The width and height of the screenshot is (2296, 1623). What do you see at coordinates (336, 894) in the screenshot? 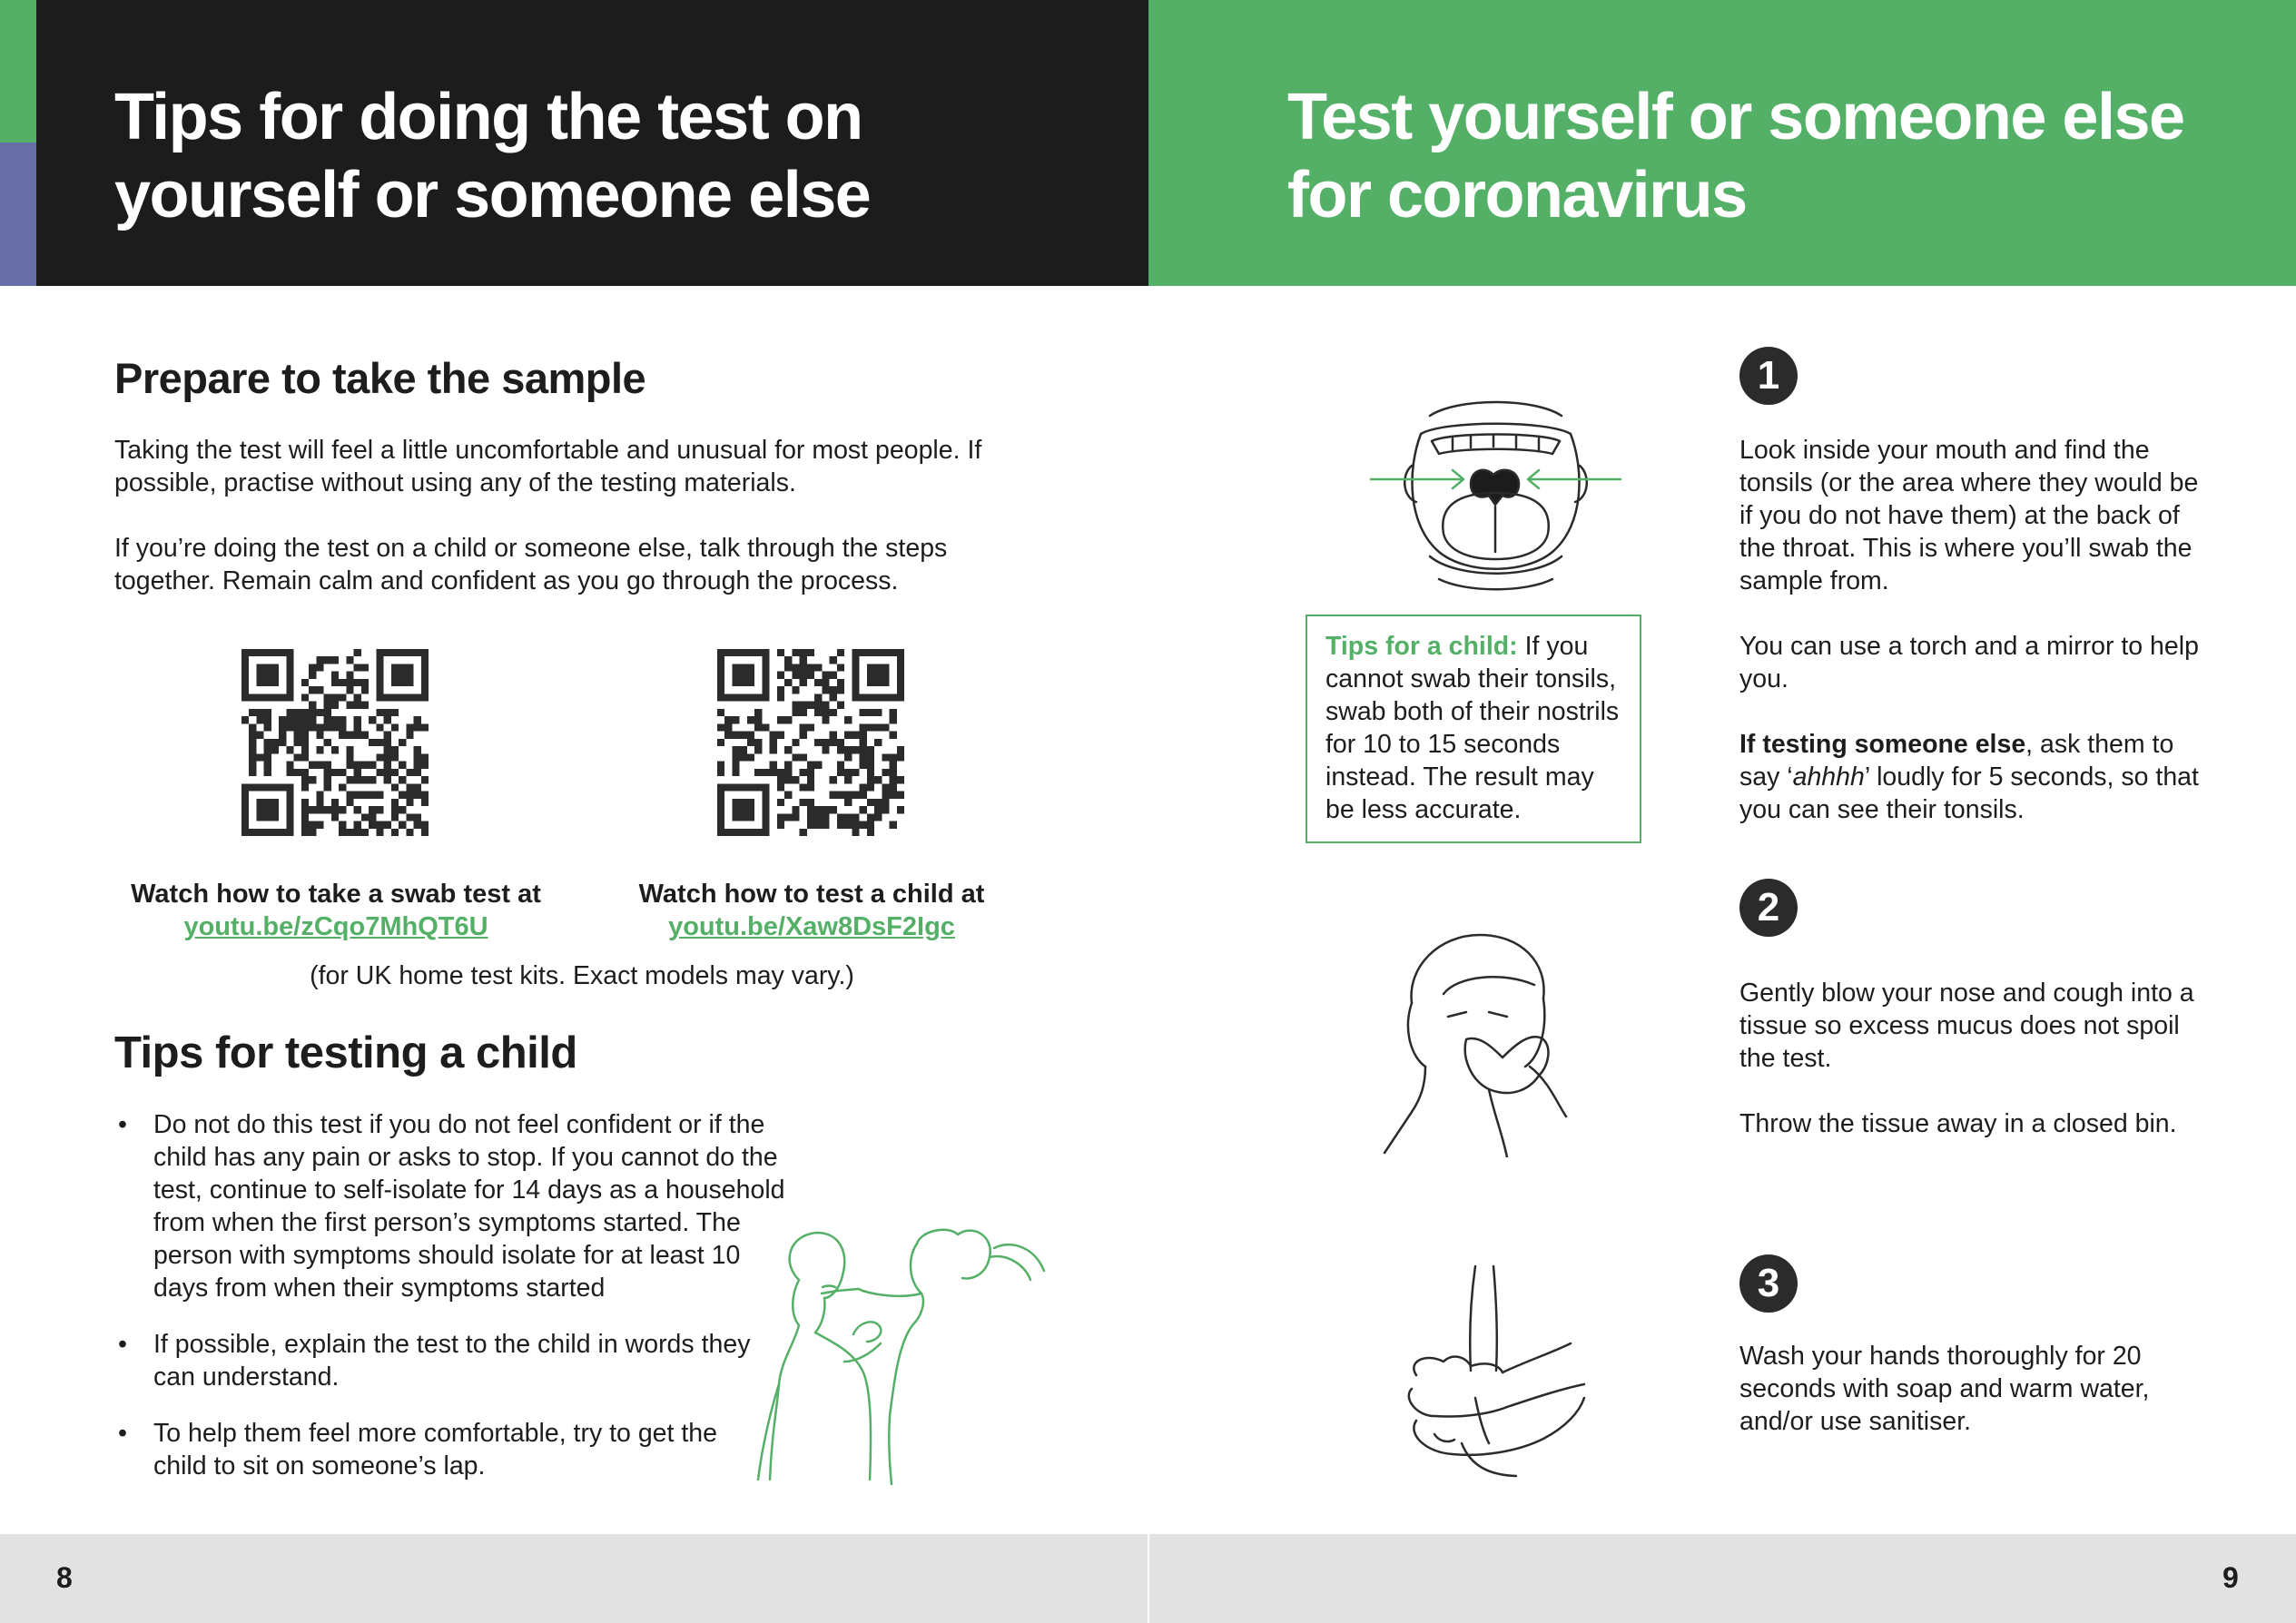
I see `video-caption-text: Watch how to take a swab test at` at bounding box center [336, 894].